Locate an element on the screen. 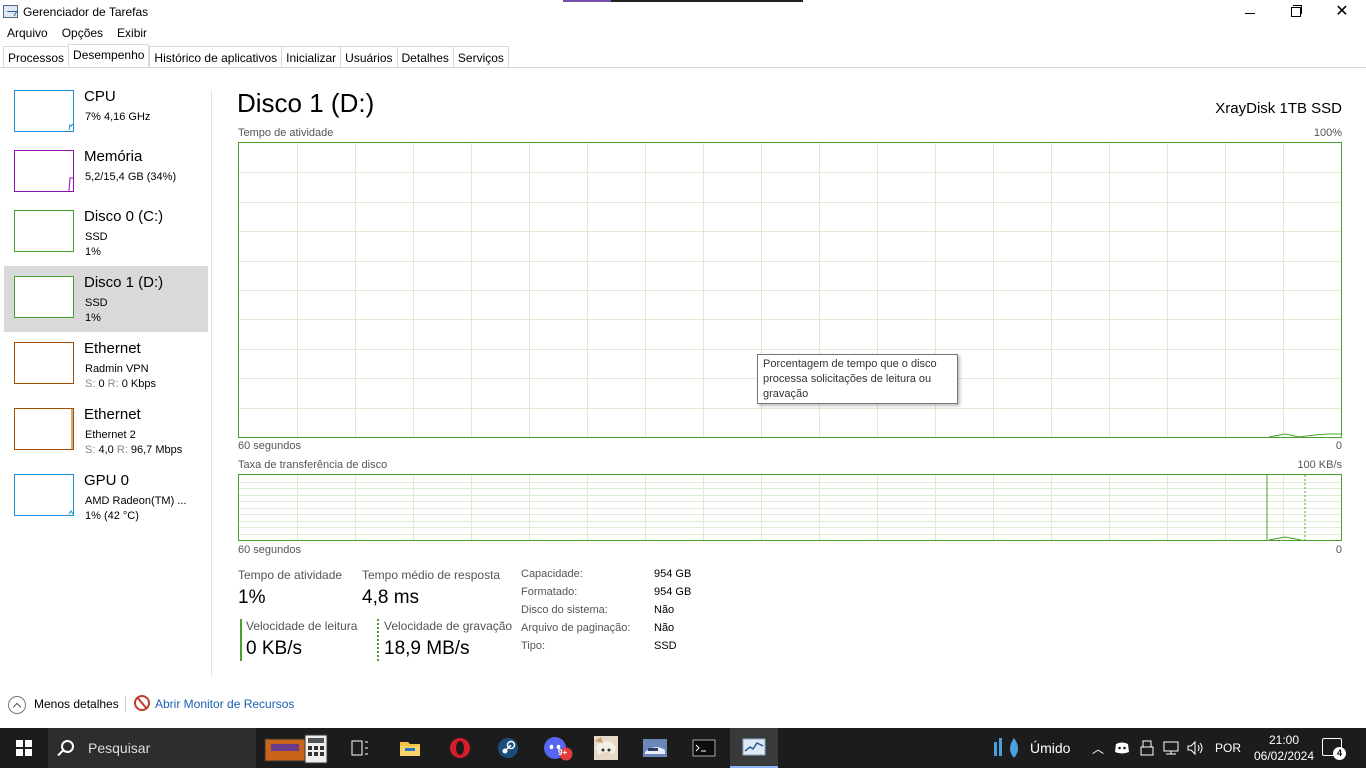  receive-value: 96,7 Mbps is located at coordinates (156, 450).